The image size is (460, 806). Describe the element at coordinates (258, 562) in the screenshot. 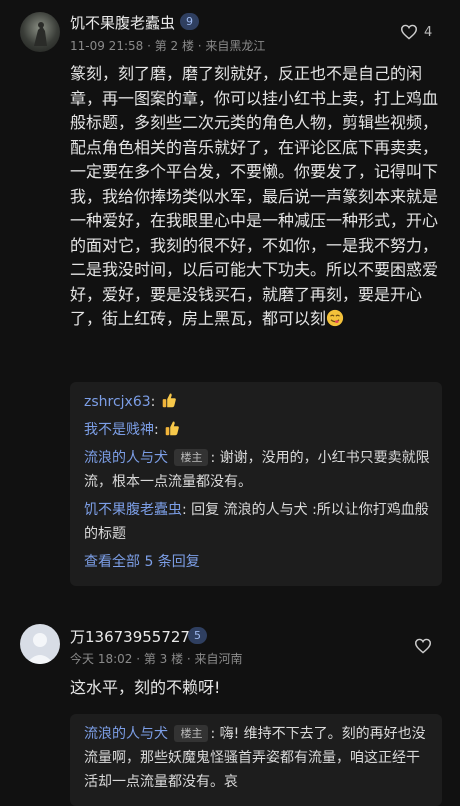

I see `view-all-replies-link: 查看全部 5 条回复` at that location.